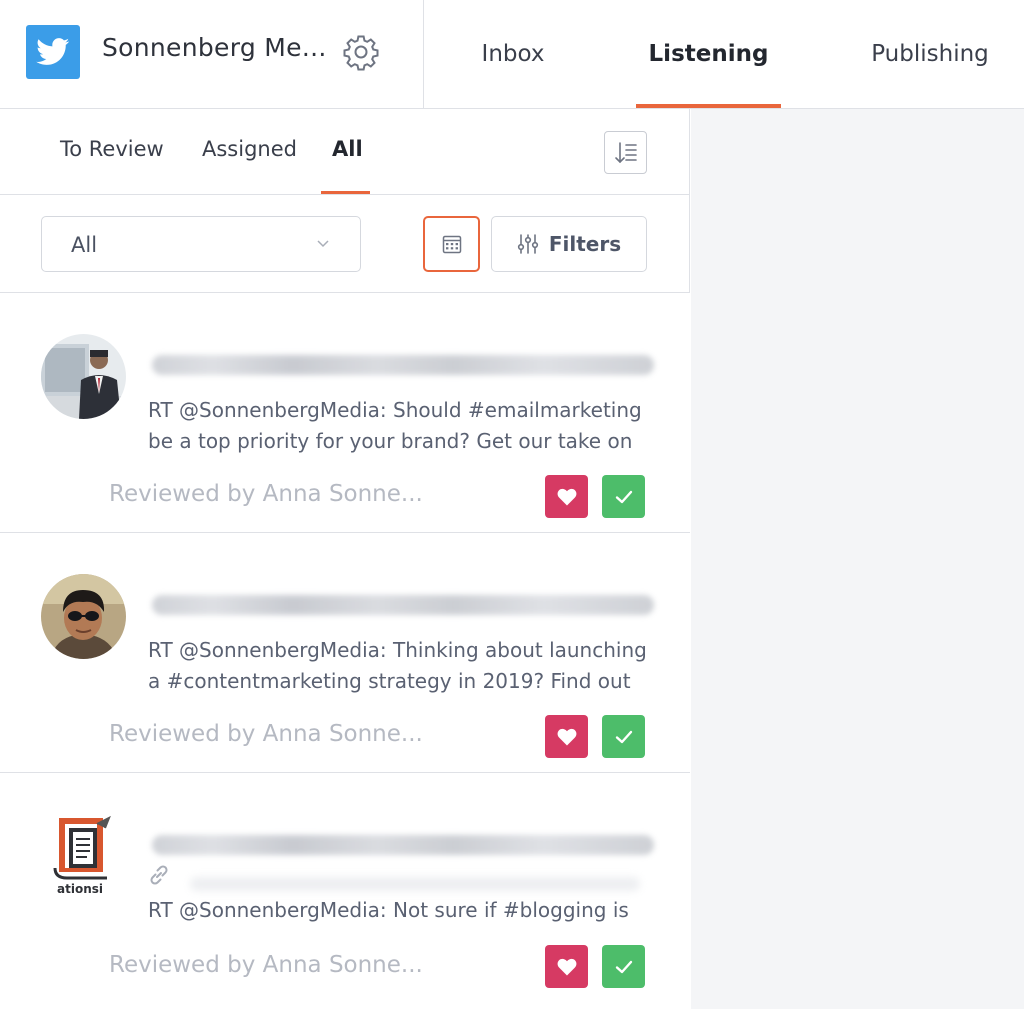 The width and height of the screenshot is (1024, 1009). What do you see at coordinates (708, 106) in the screenshot?
I see `active-tab-indicator` at bounding box center [708, 106].